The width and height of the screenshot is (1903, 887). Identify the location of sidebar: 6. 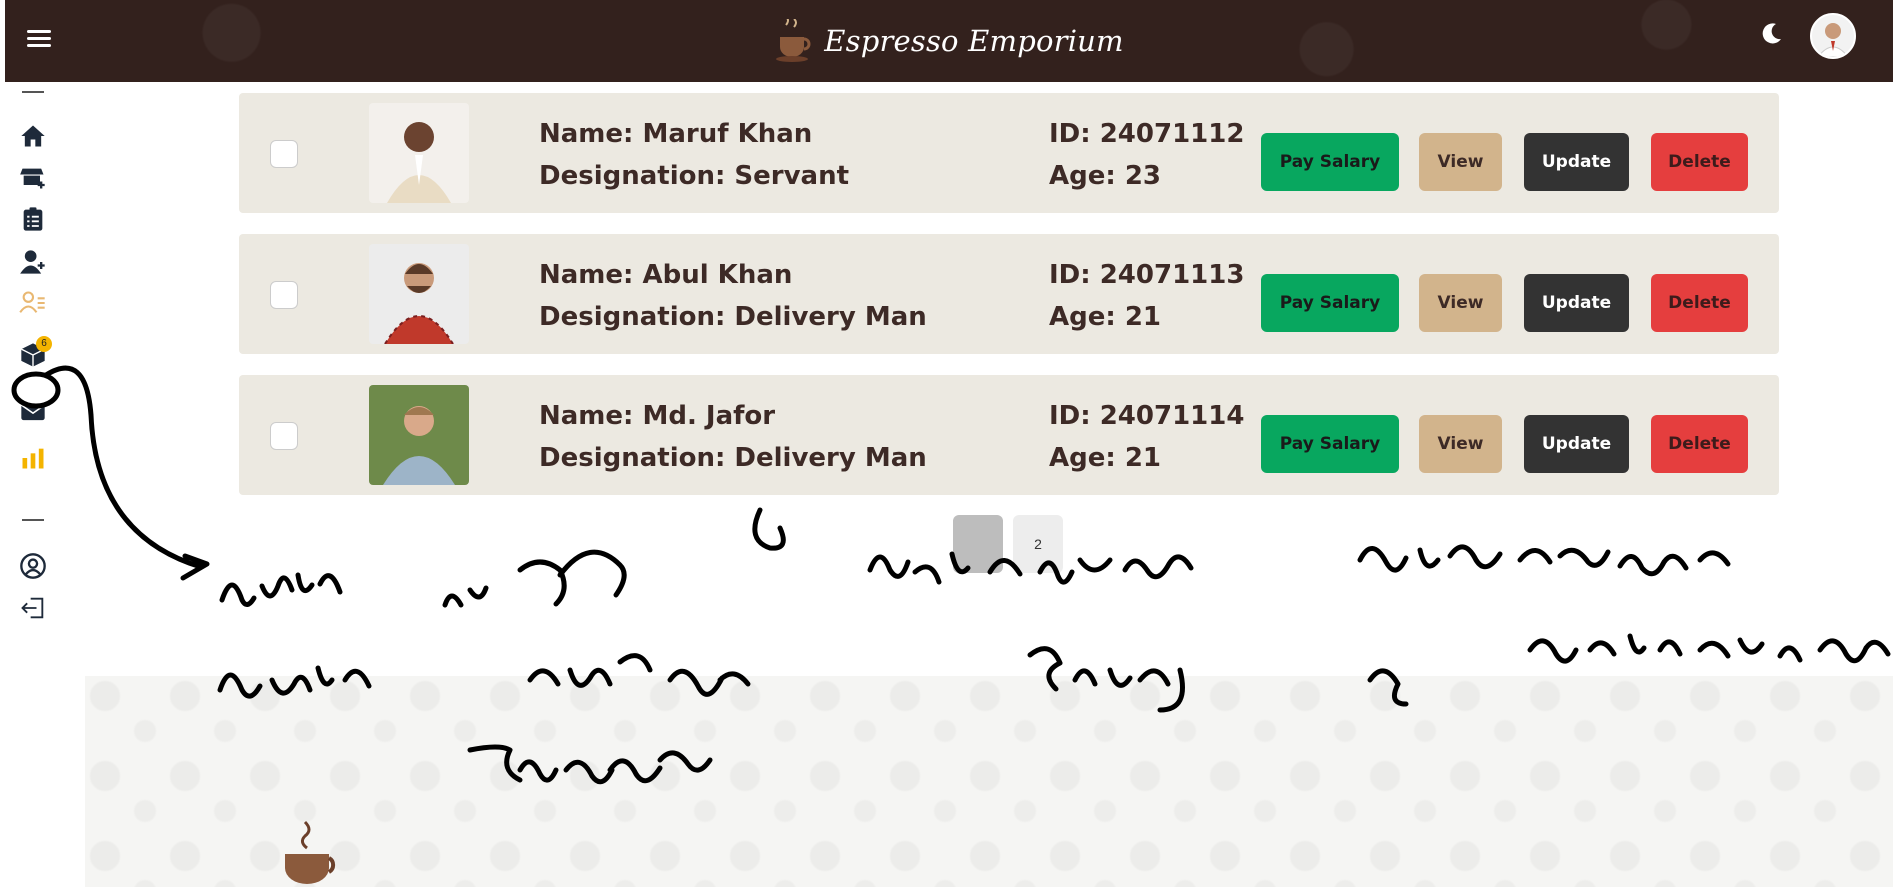
(45, 484).